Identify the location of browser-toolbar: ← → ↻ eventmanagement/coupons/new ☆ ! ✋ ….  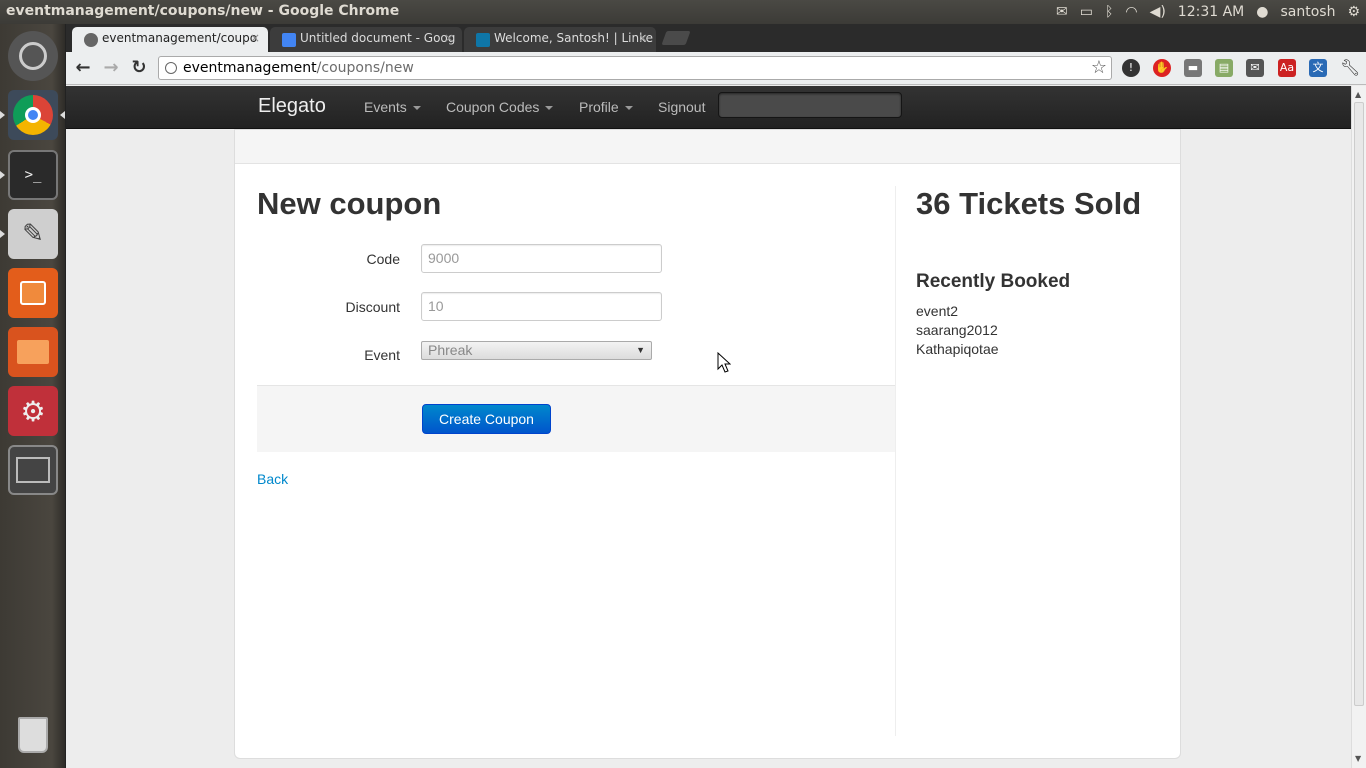
(716, 68).